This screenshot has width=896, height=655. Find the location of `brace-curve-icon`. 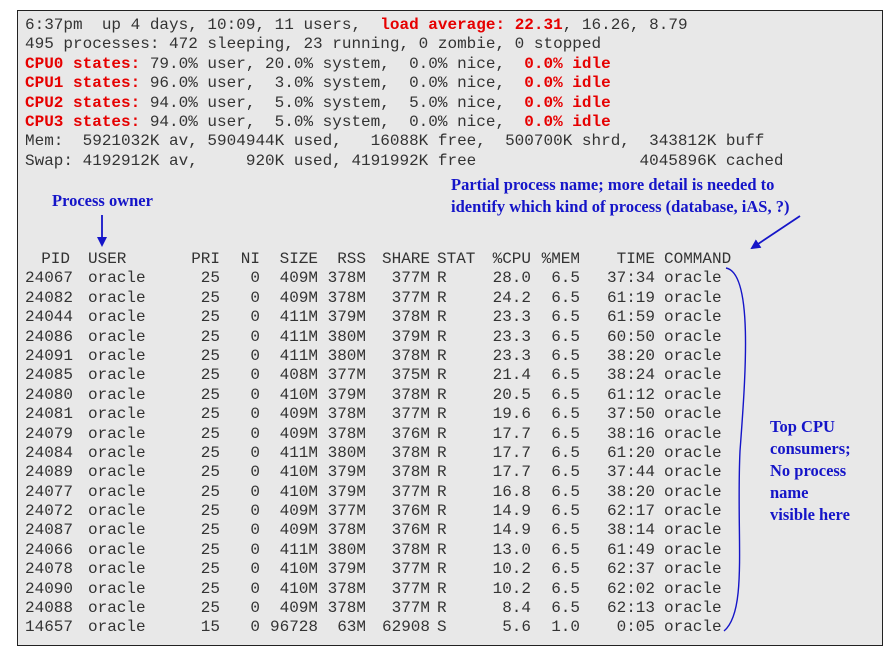

brace-curve-icon is located at coordinates (735, 449).